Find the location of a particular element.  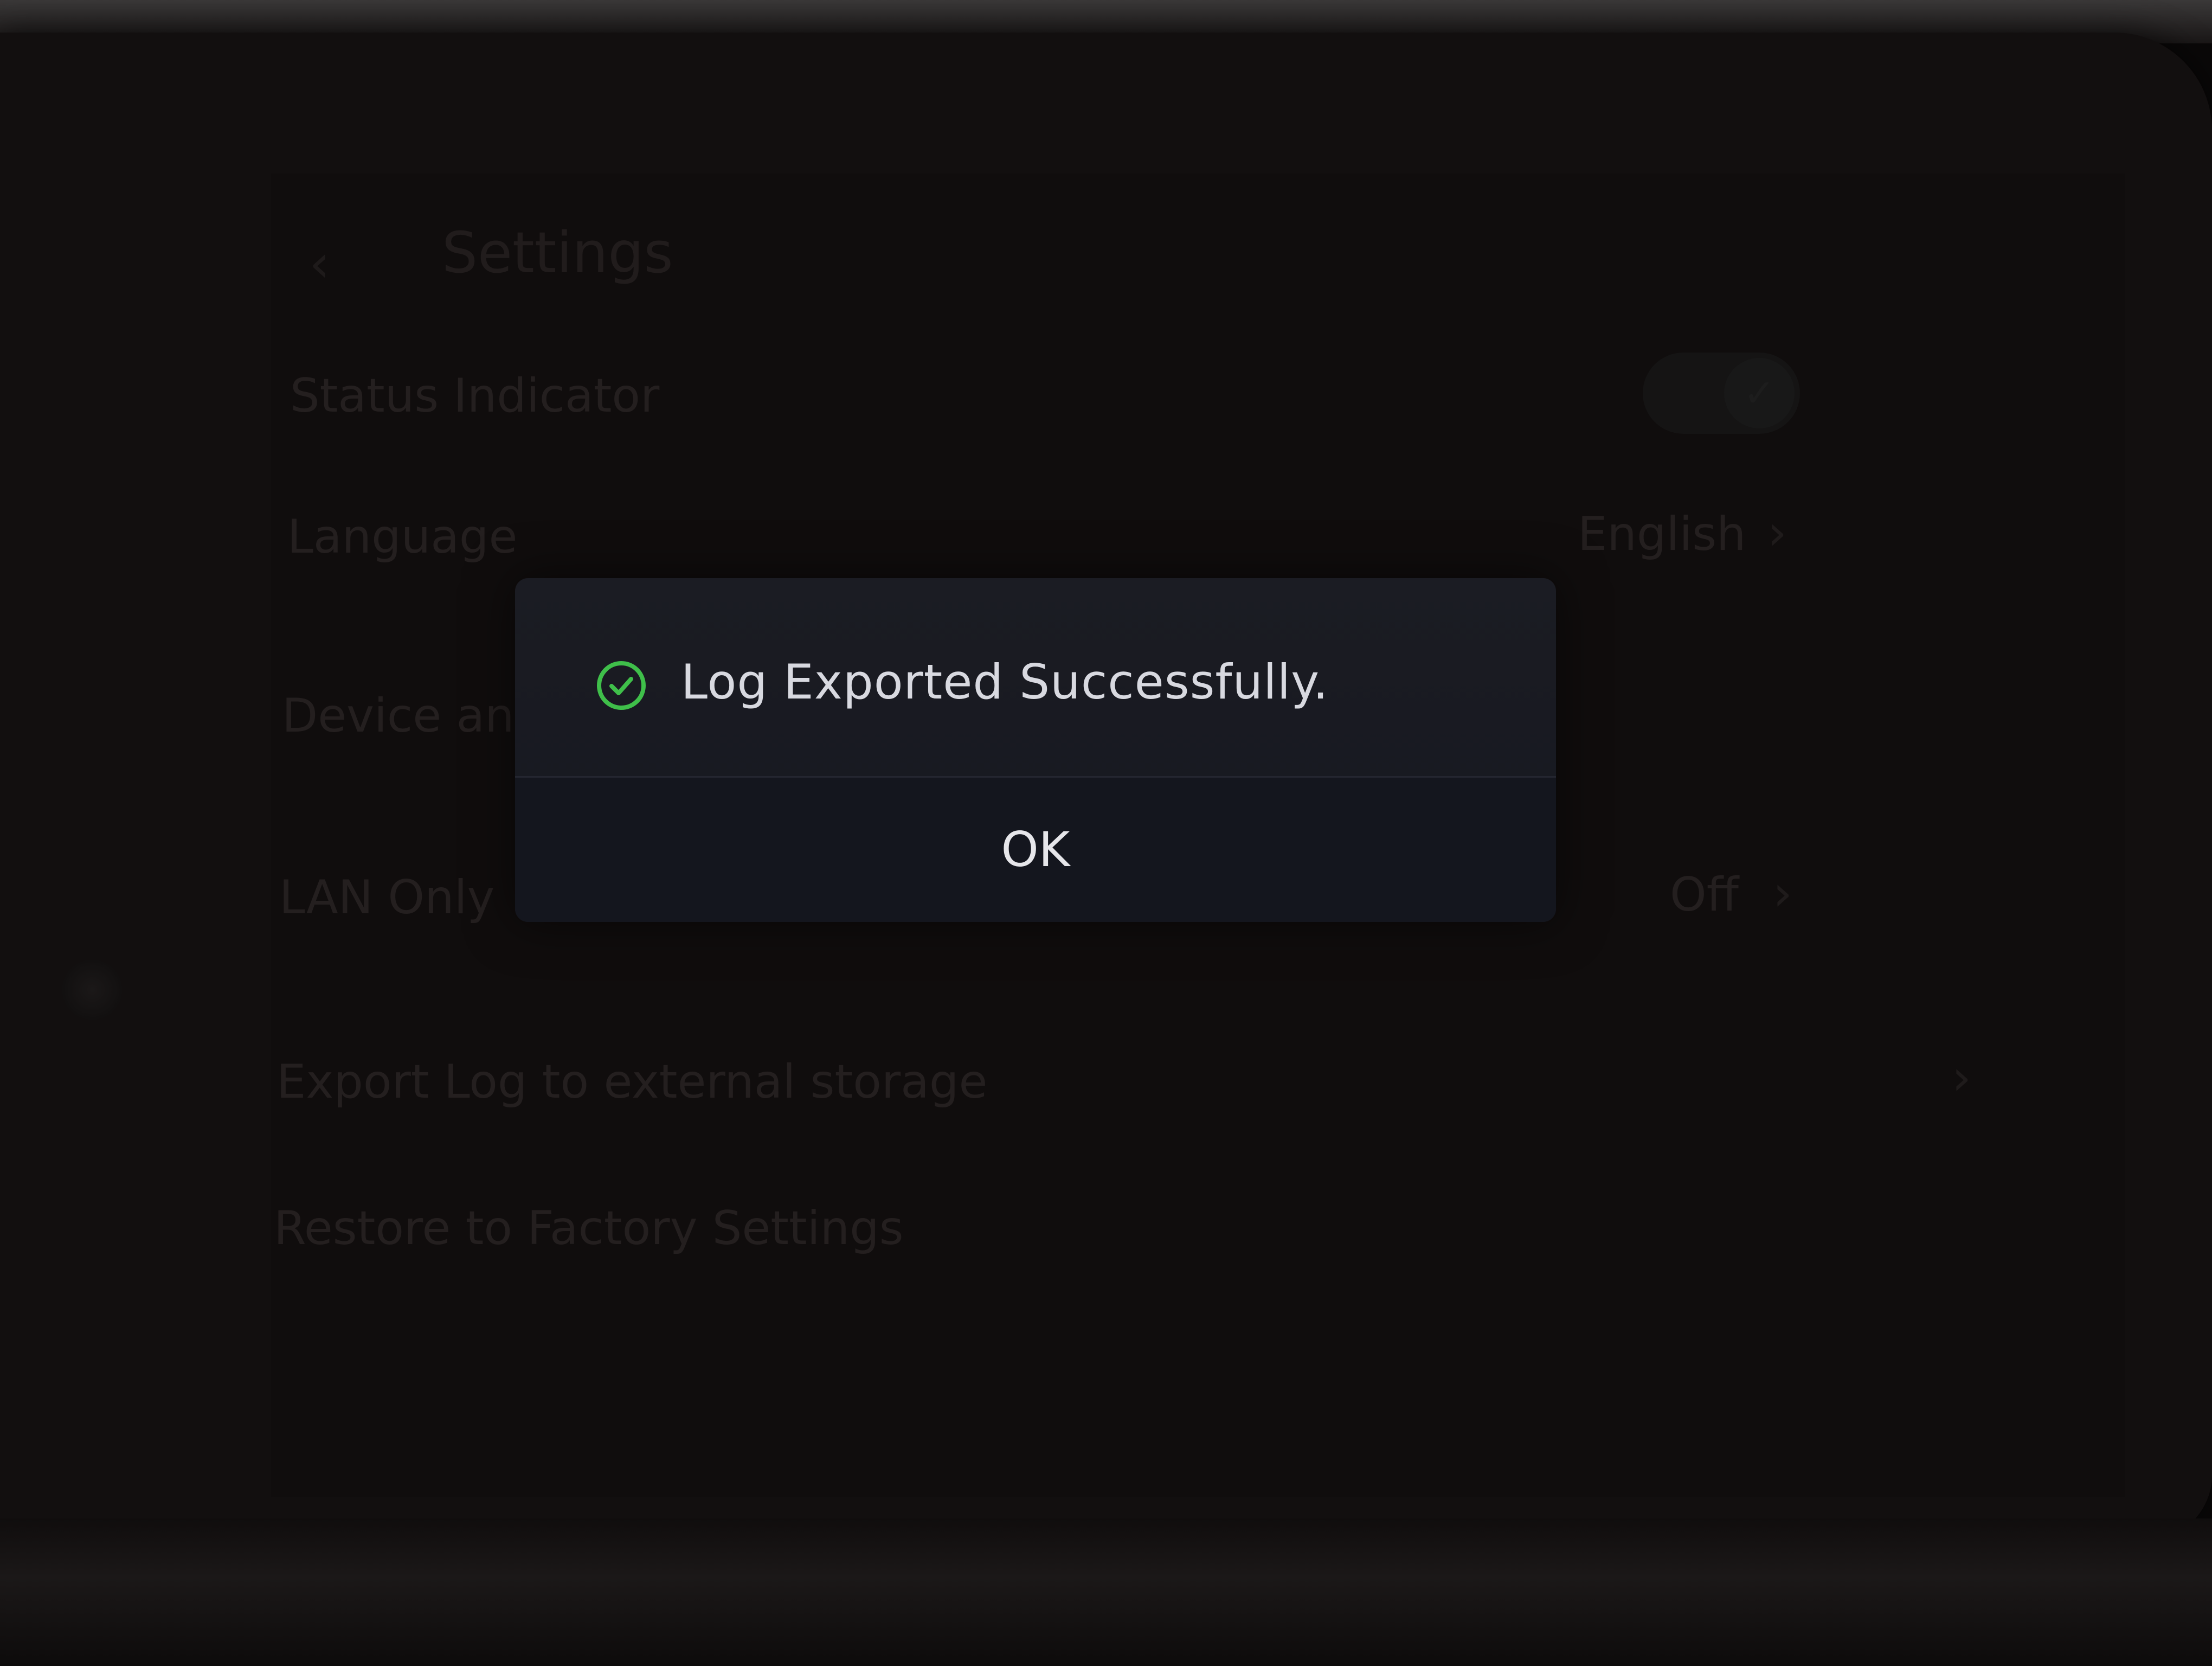

page-title: Settings is located at coordinates (557, 253).